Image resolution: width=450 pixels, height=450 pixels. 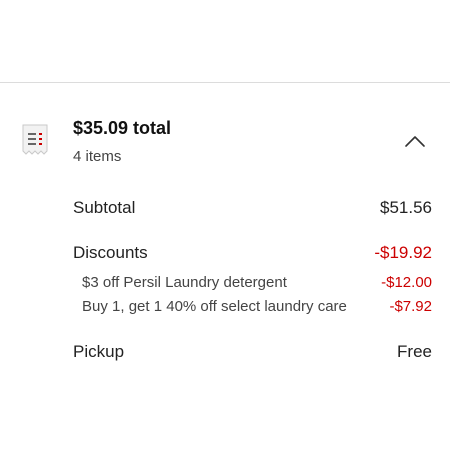 What do you see at coordinates (99, 351) in the screenshot?
I see `pickup-label: Pickup` at bounding box center [99, 351].